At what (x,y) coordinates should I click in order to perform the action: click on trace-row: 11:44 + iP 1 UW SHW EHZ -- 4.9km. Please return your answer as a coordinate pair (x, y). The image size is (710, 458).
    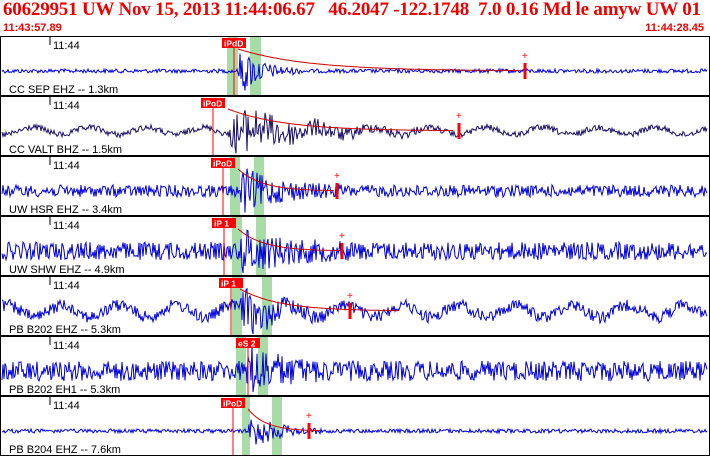
    Looking at the image, I should click on (355, 246).